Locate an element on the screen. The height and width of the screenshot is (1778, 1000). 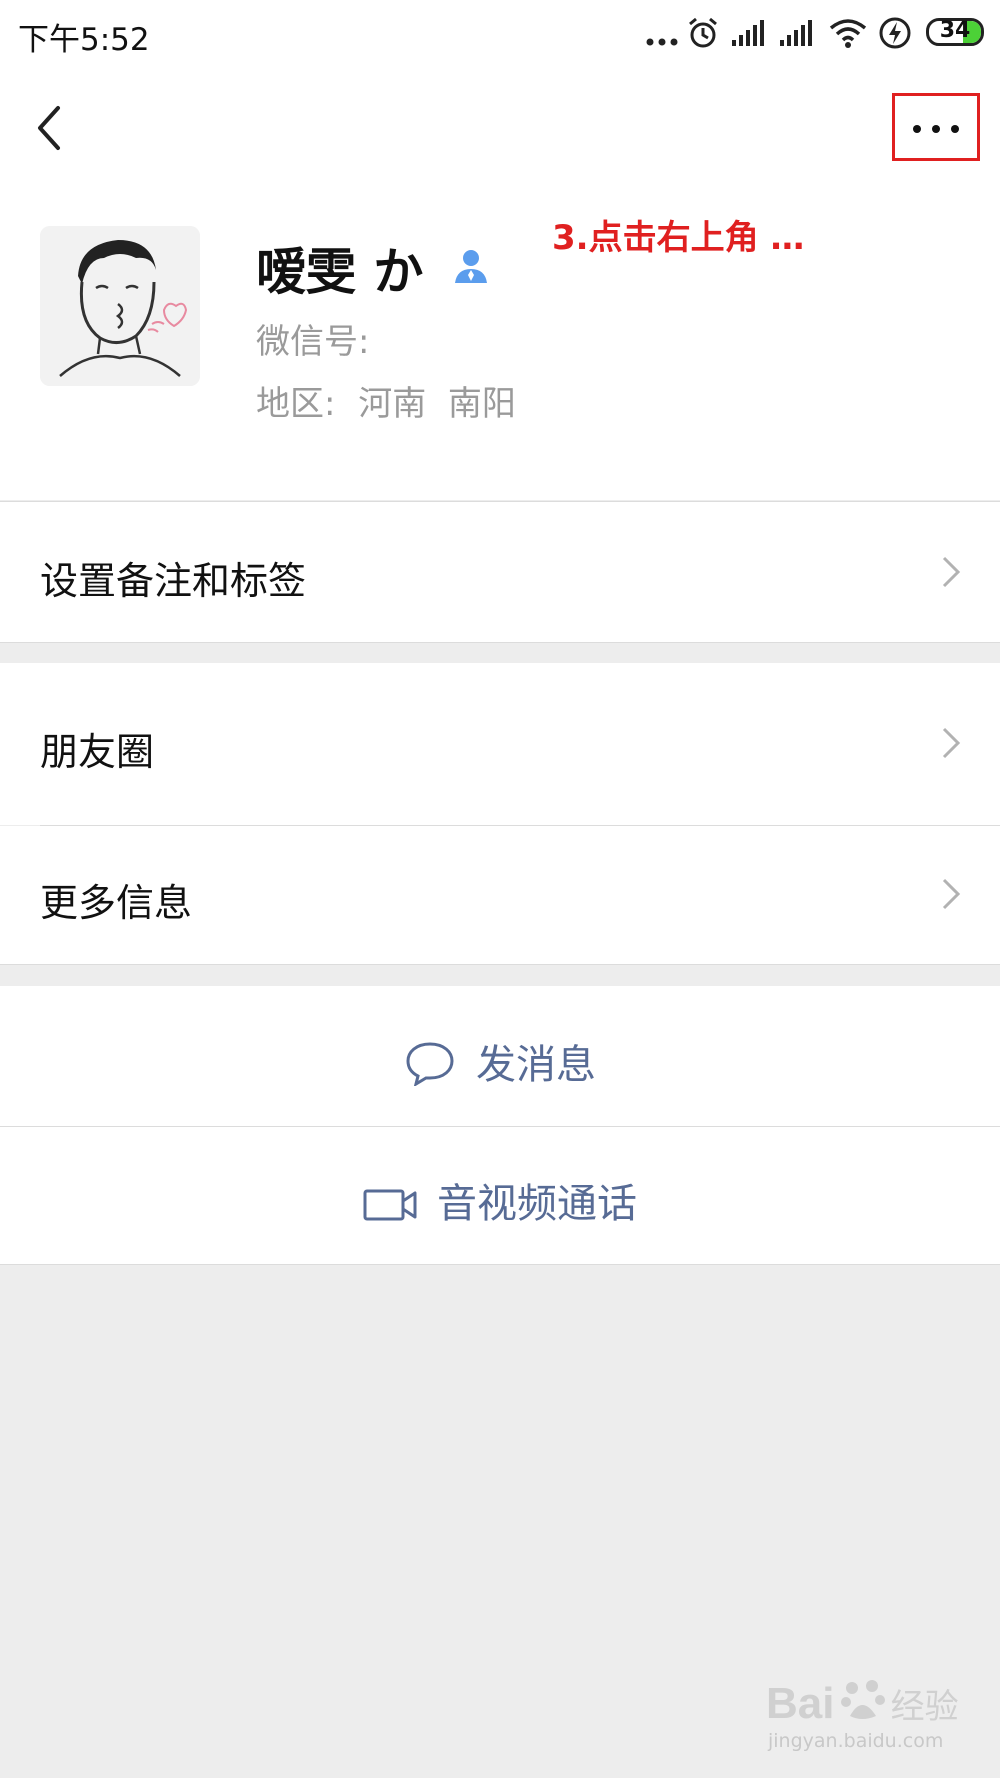
watermark-brand-suffix: 经验 is located at coordinates (924, 1707).